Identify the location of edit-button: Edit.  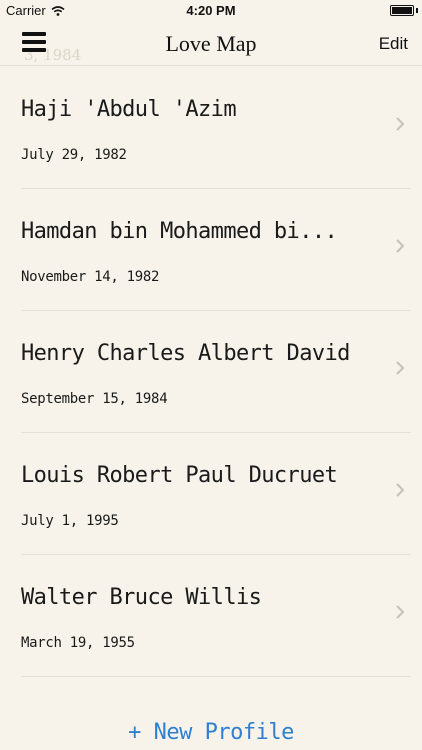
(393, 44).